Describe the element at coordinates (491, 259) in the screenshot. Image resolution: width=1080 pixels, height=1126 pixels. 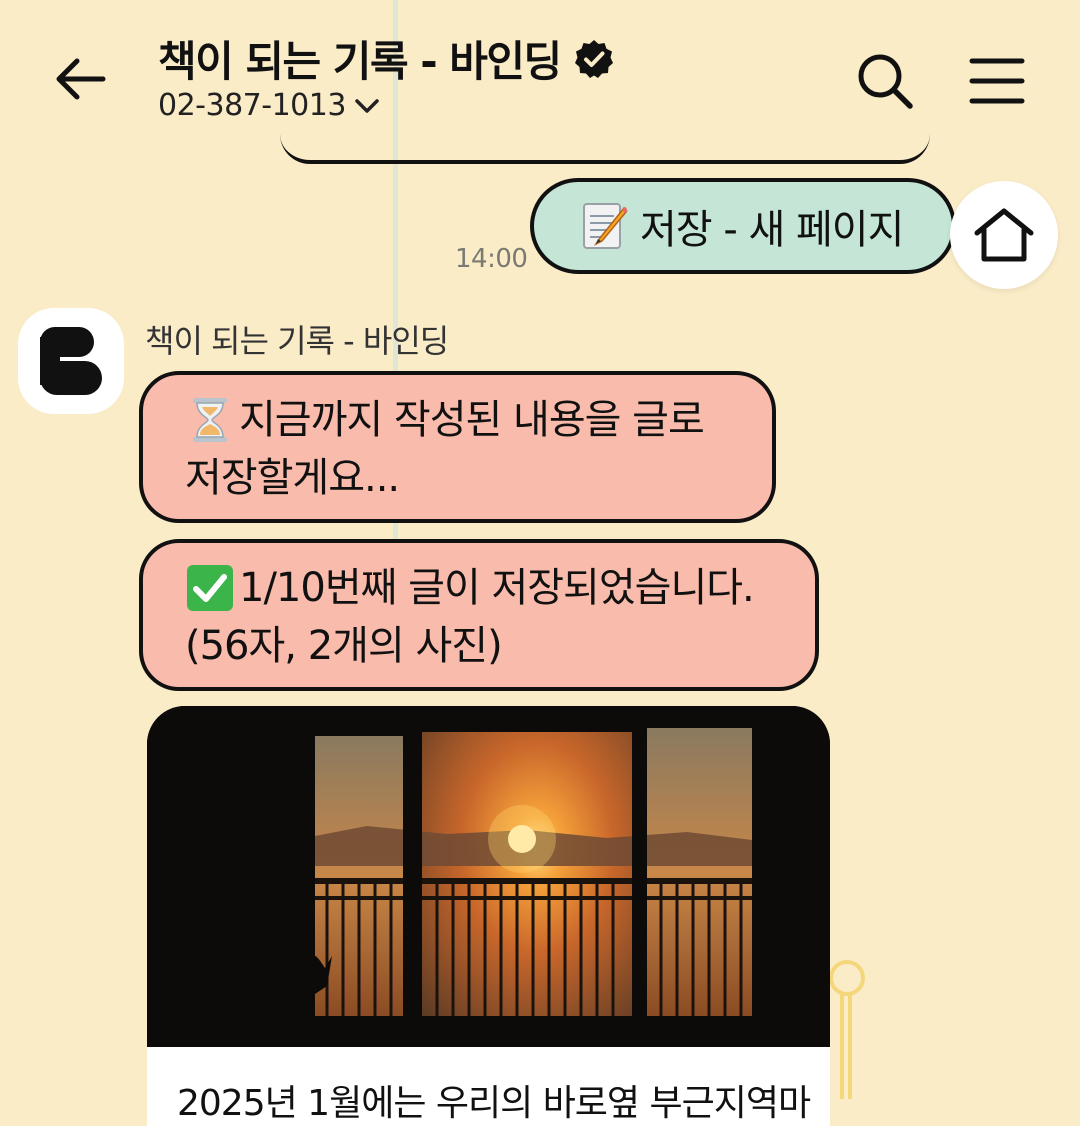
I see `message-time: 14:00` at that location.